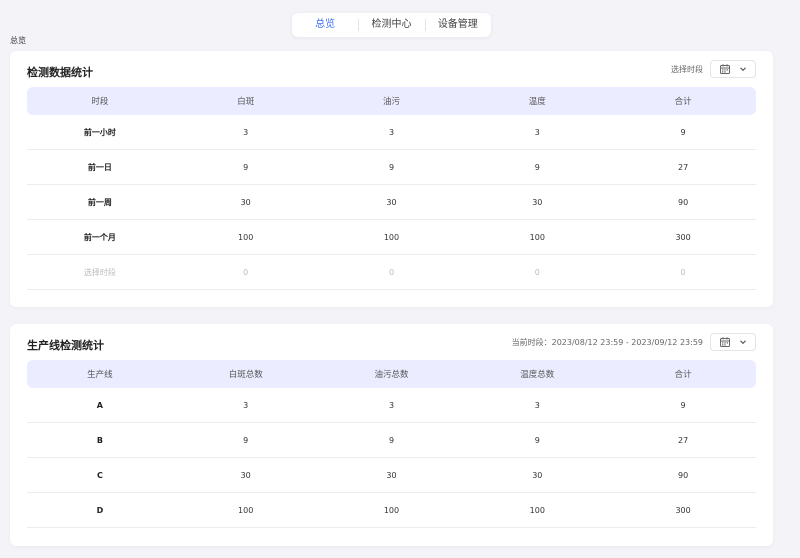 The height and width of the screenshot is (558, 800). I want to click on row-label: D, so click(100, 510).